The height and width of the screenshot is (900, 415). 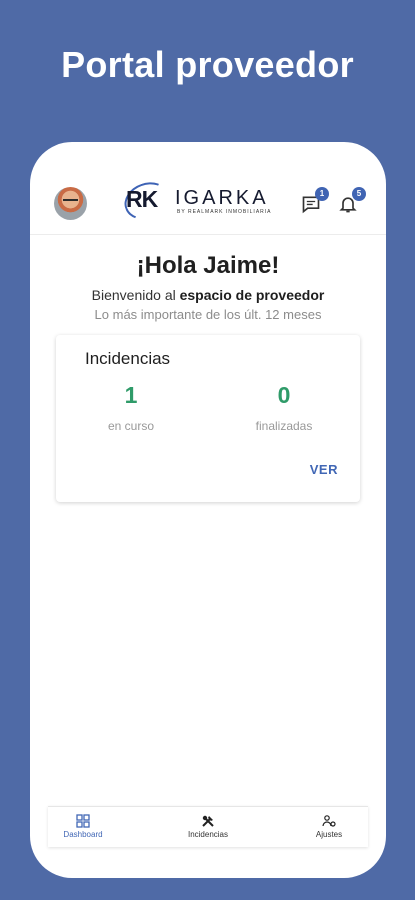 I want to click on user-avatar, so click(x=70, y=203).